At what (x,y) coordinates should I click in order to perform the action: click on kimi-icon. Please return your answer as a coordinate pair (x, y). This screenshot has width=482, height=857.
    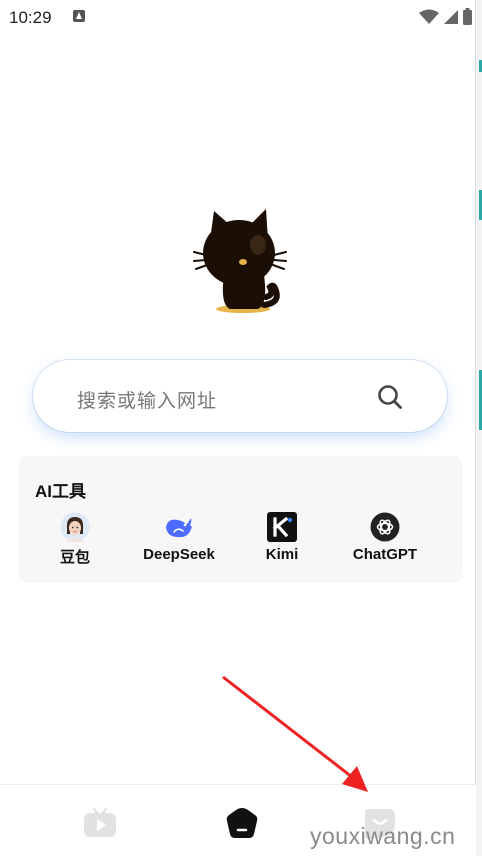
    Looking at the image, I should click on (282, 527).